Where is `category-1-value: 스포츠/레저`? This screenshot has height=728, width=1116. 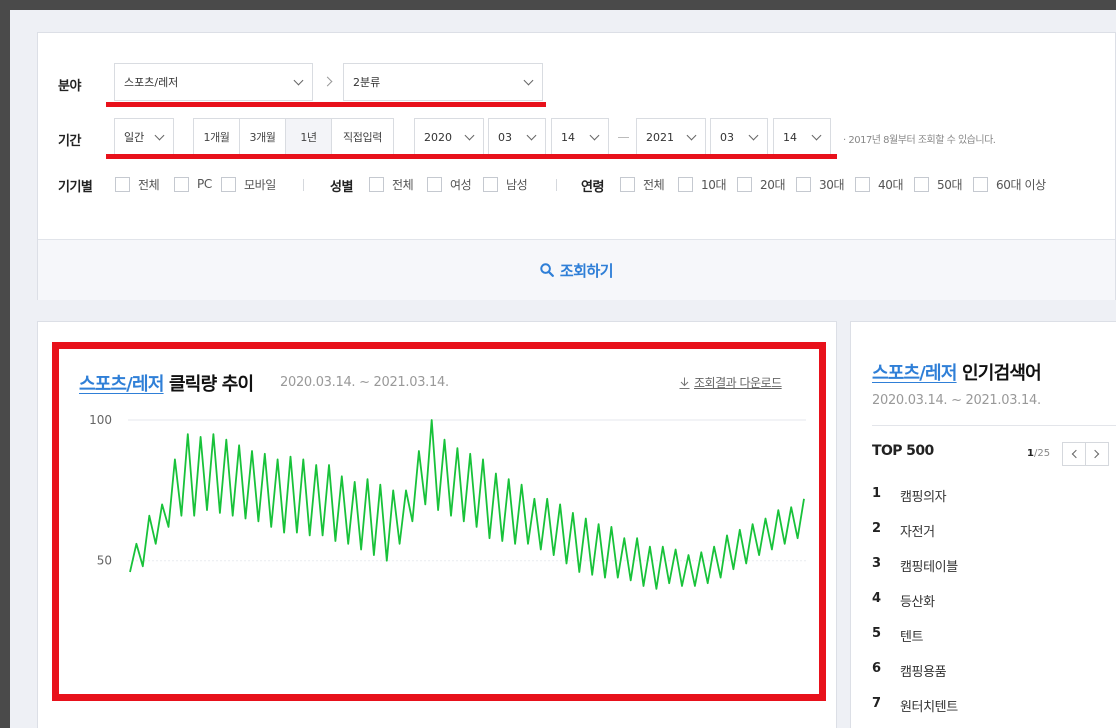
category-1-value: 스포츠/레저 is located at coordinates (151, 82).